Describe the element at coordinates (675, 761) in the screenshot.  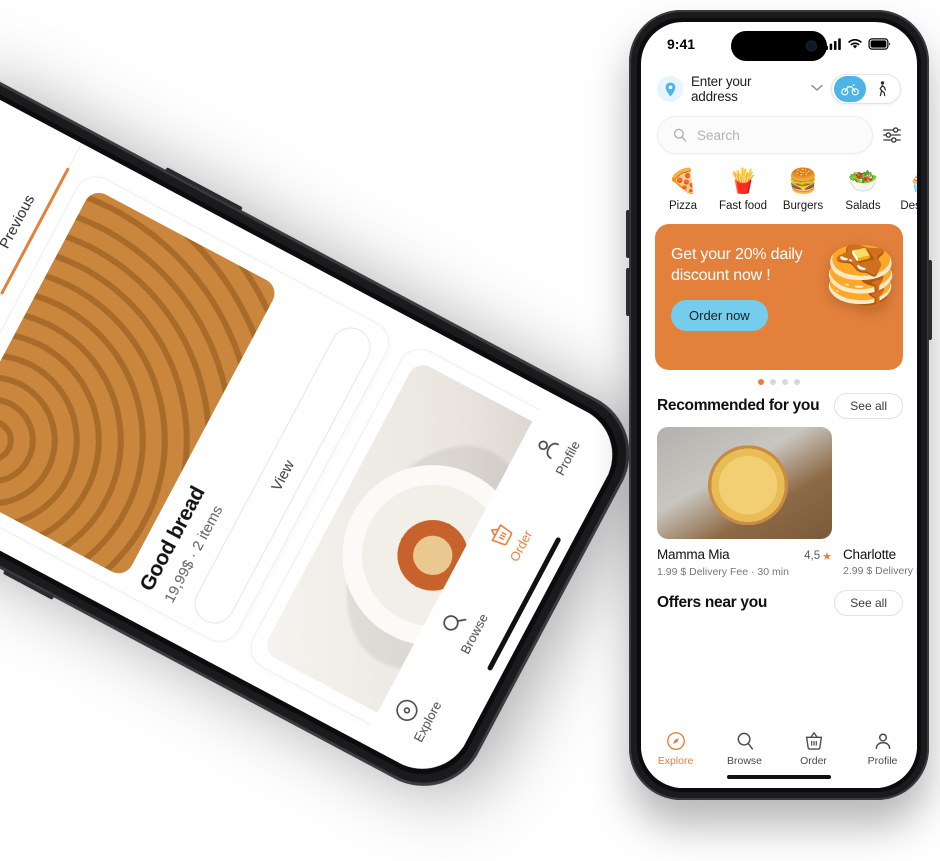
I see `nav-label: Explore` at that location.